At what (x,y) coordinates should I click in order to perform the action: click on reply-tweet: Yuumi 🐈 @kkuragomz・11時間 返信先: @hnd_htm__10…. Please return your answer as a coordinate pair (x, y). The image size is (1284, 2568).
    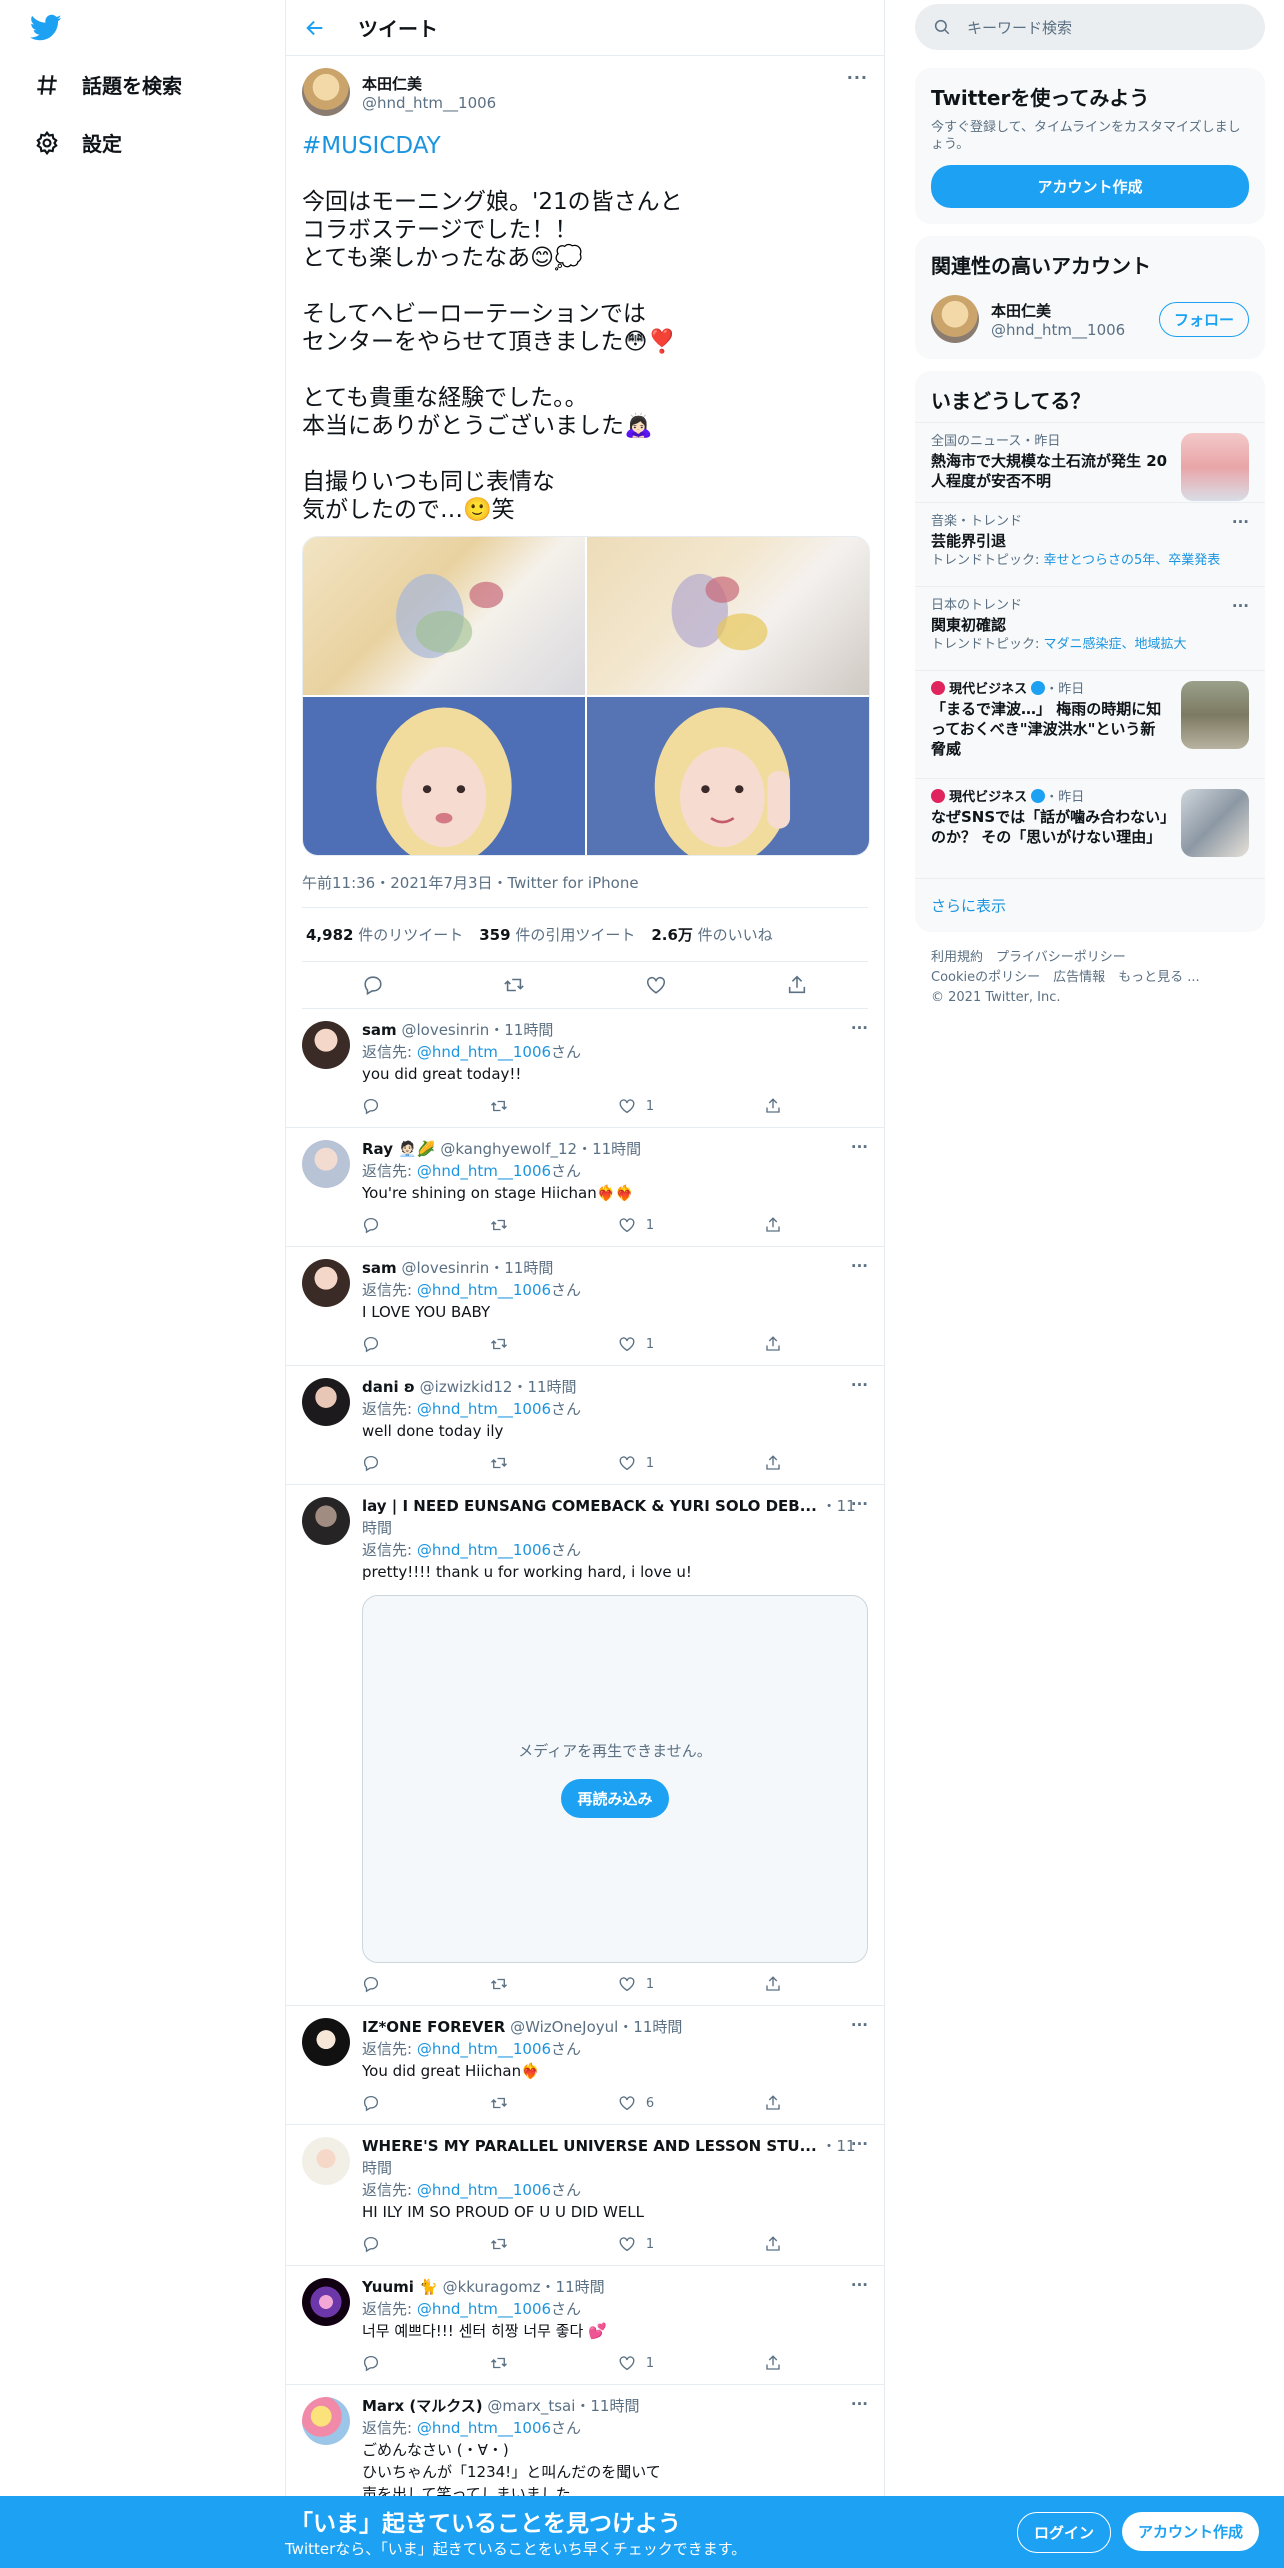
    Looking at the image, I should click on (585, 2325).